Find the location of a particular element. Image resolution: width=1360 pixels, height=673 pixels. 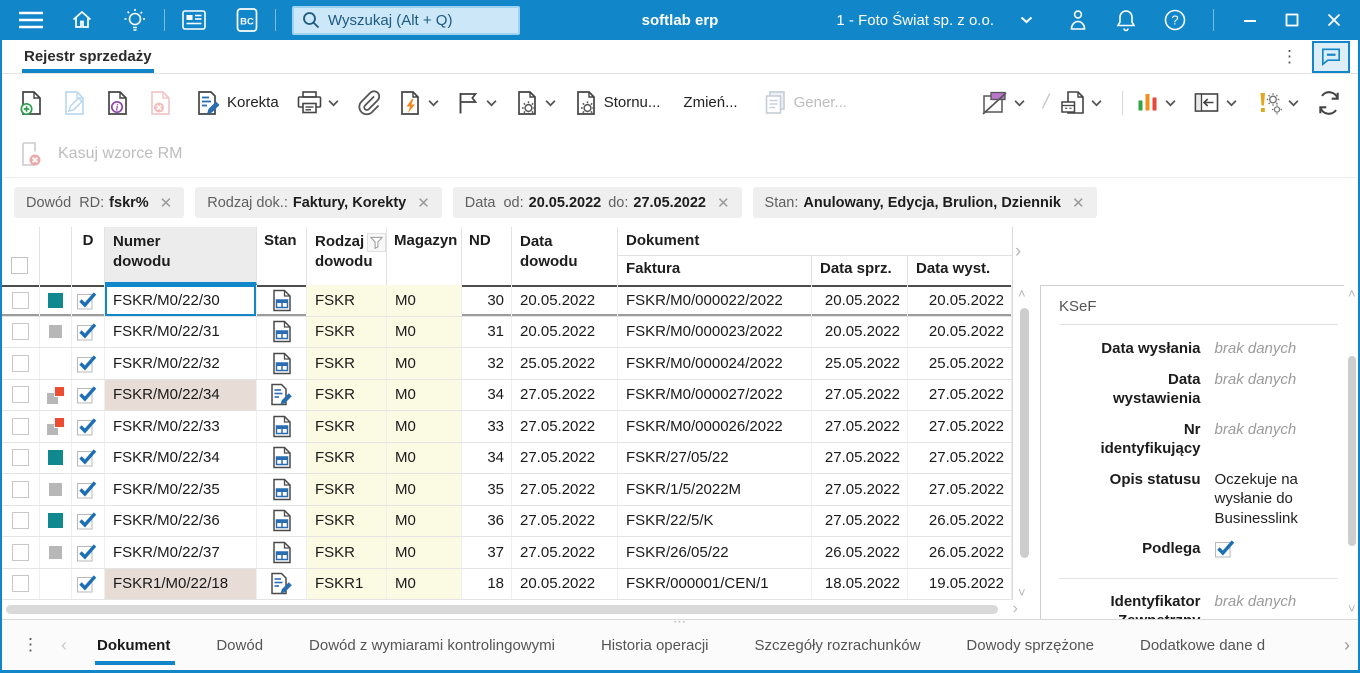

print-dropdown-chevron-icon is located at coordinates (333, 103).